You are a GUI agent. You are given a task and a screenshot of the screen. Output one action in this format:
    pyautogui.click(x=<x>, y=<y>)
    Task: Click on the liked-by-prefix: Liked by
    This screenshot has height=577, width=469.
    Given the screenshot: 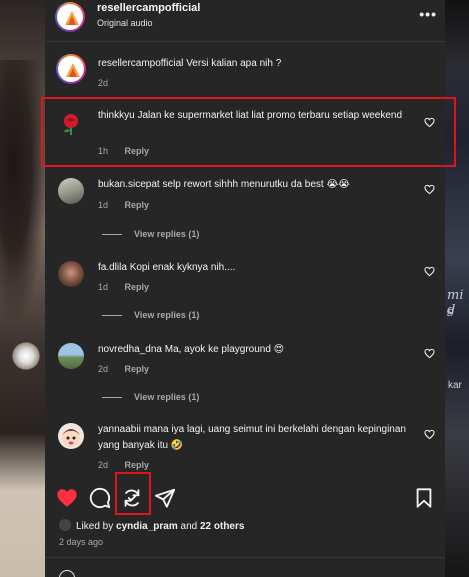 What is the action you would take?
    pyautogui.click(x=95, y=526)
    